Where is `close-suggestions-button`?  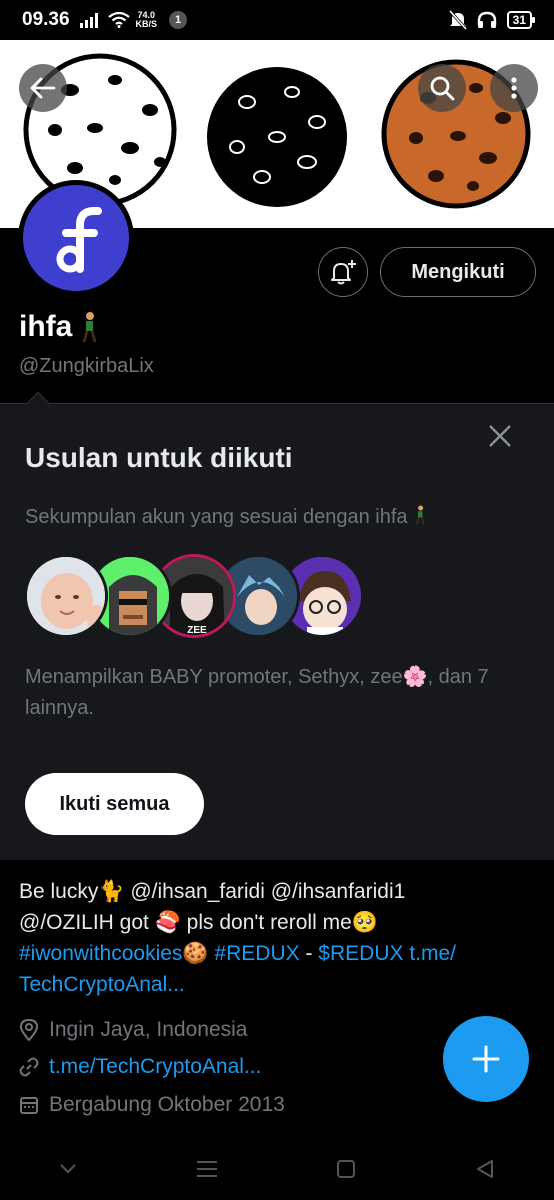 close-suggestions-button is located at coordinates (500, 436).